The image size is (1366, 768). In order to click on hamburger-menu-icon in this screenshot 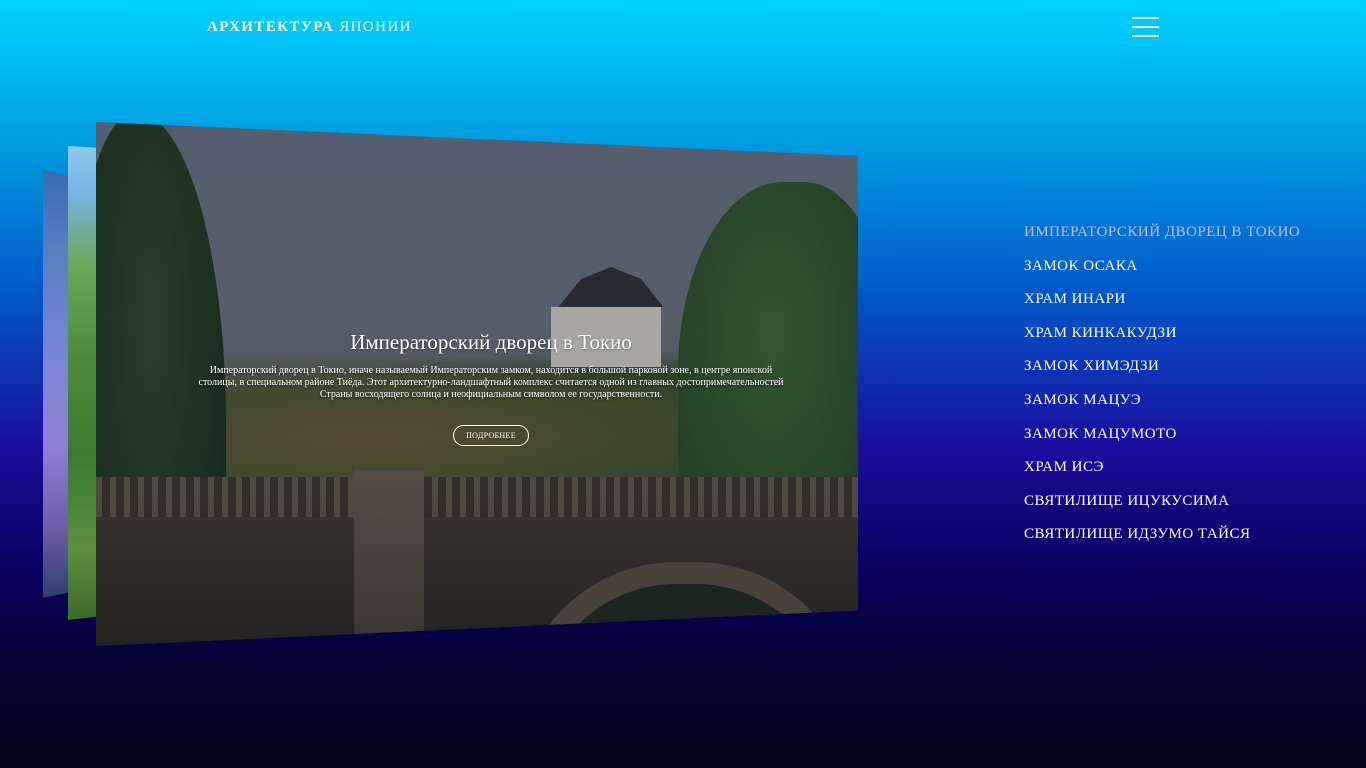, I will do `click(1145, 28)`.